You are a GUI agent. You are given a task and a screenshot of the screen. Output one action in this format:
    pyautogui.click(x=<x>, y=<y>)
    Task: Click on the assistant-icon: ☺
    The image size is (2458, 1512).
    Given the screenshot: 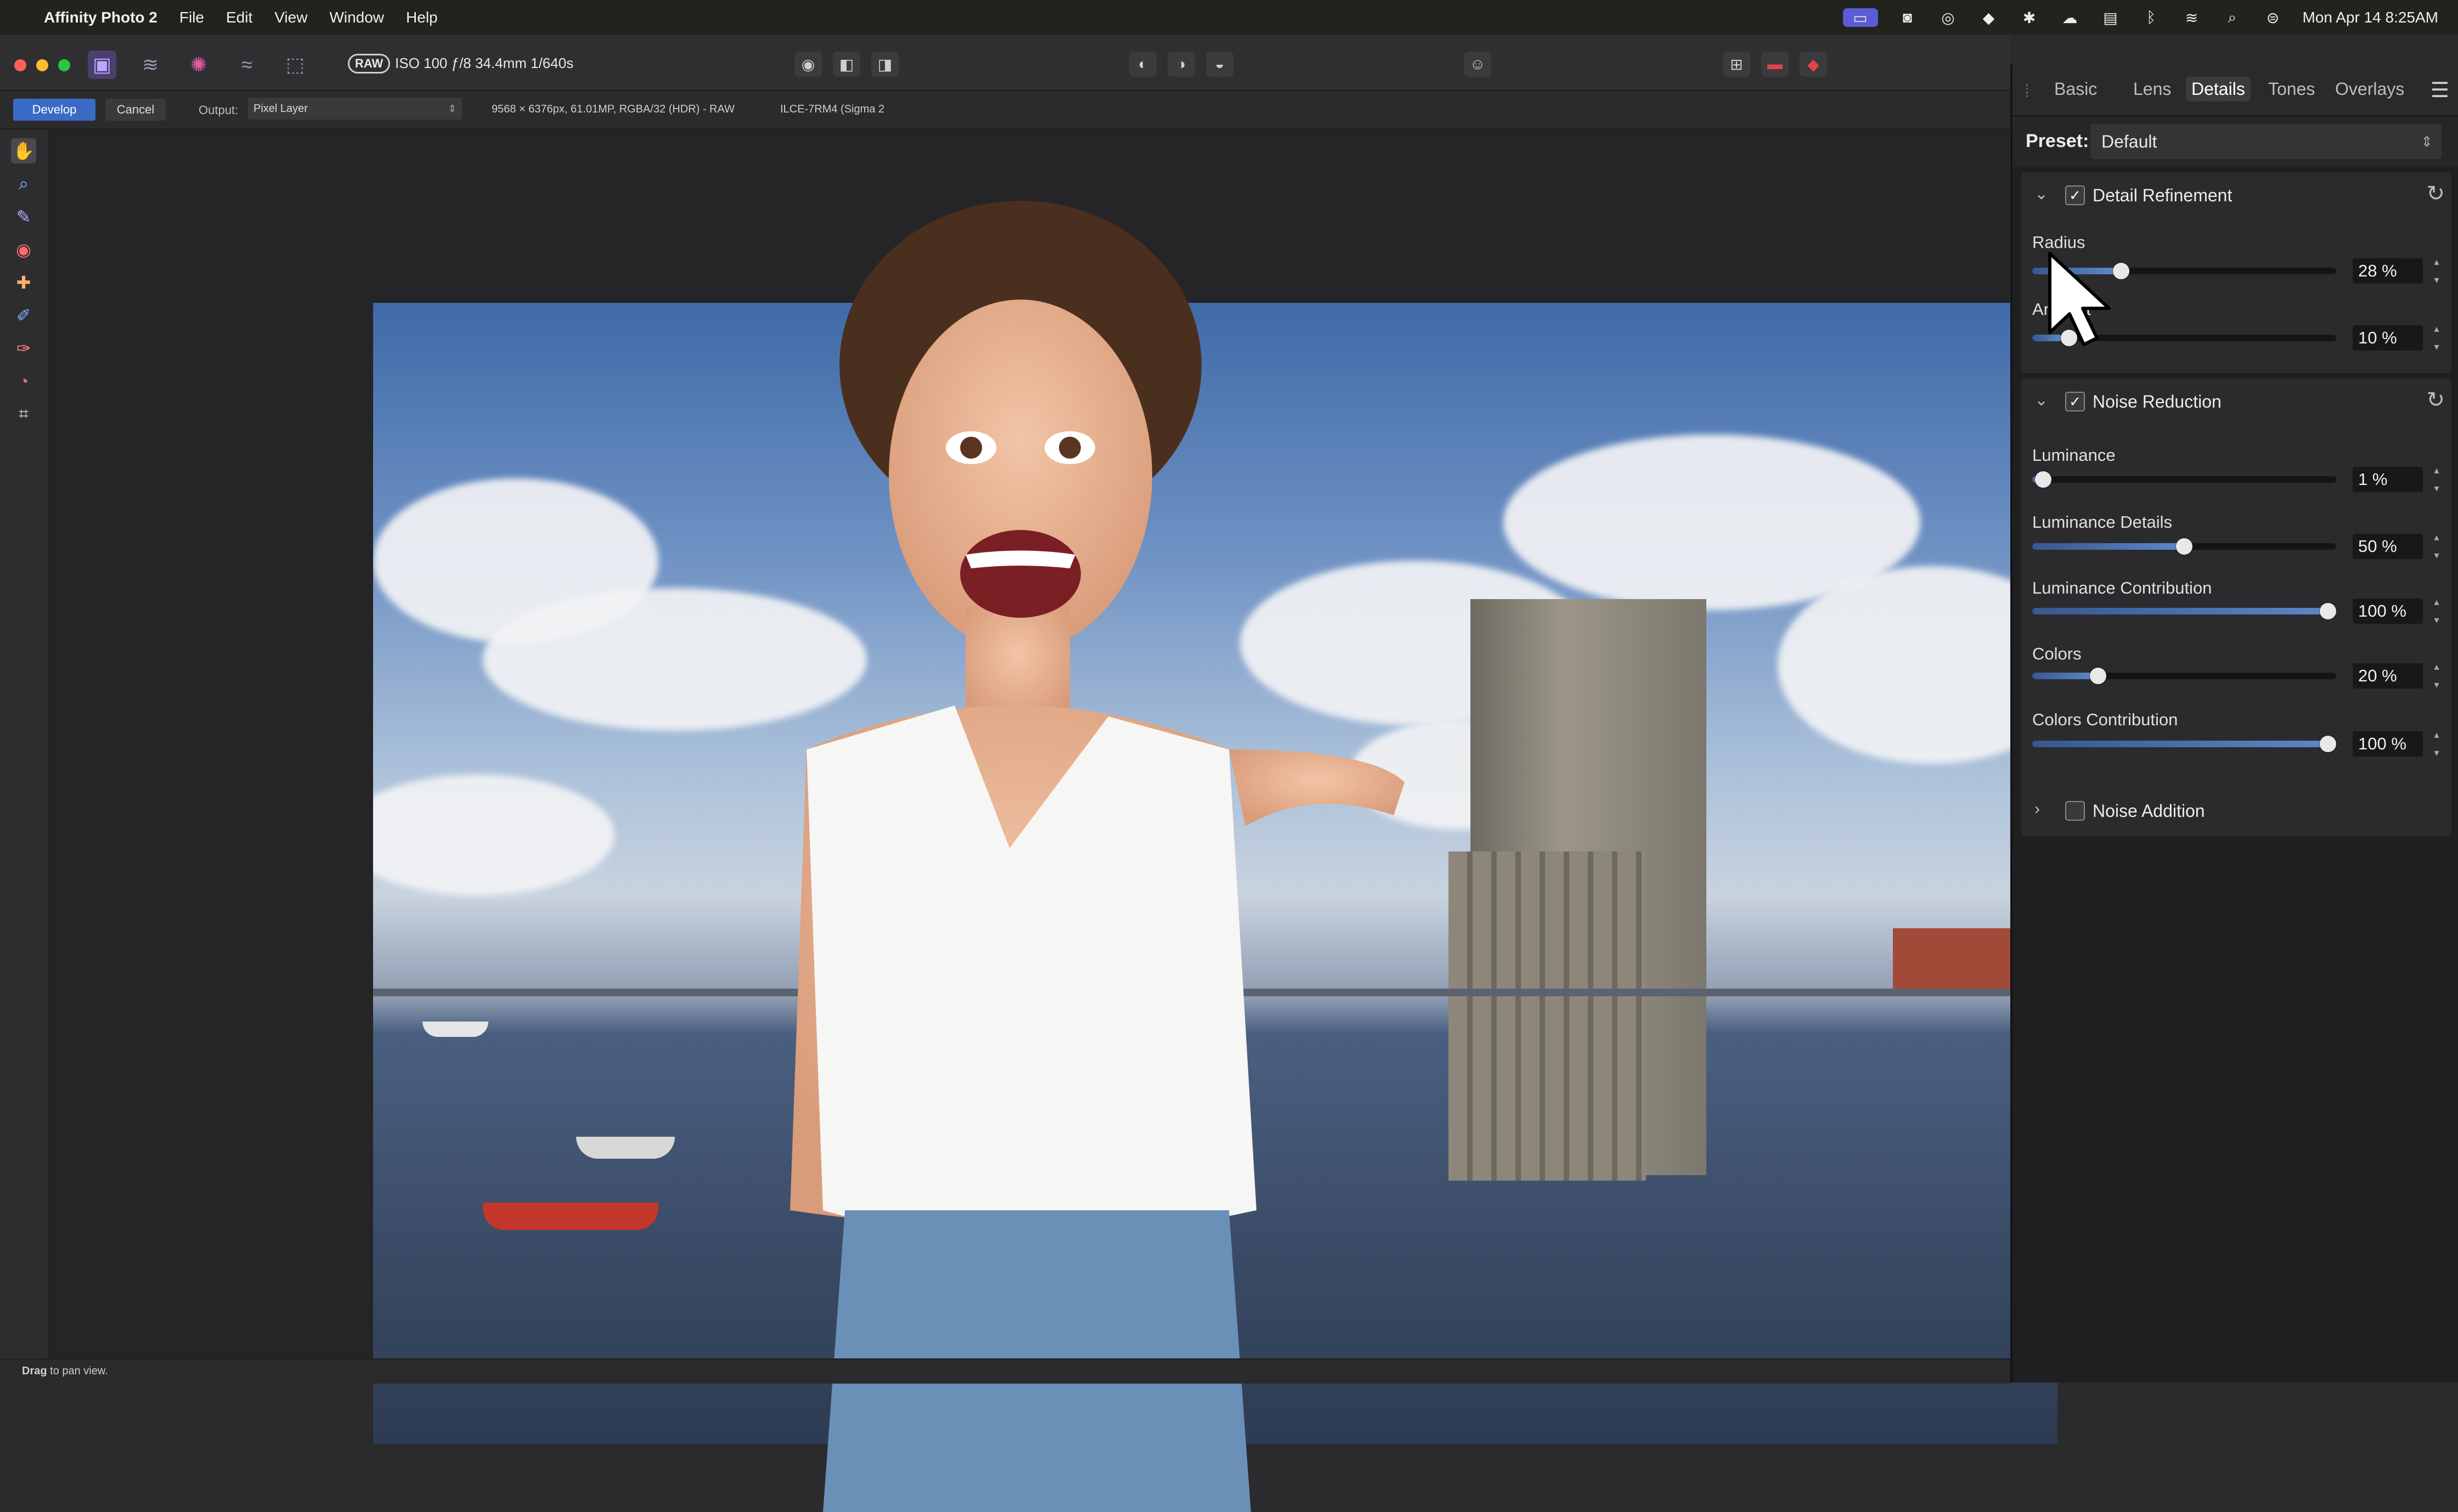 What is the action you would take?
    pyautogui.click(x=1477, y=64)
    